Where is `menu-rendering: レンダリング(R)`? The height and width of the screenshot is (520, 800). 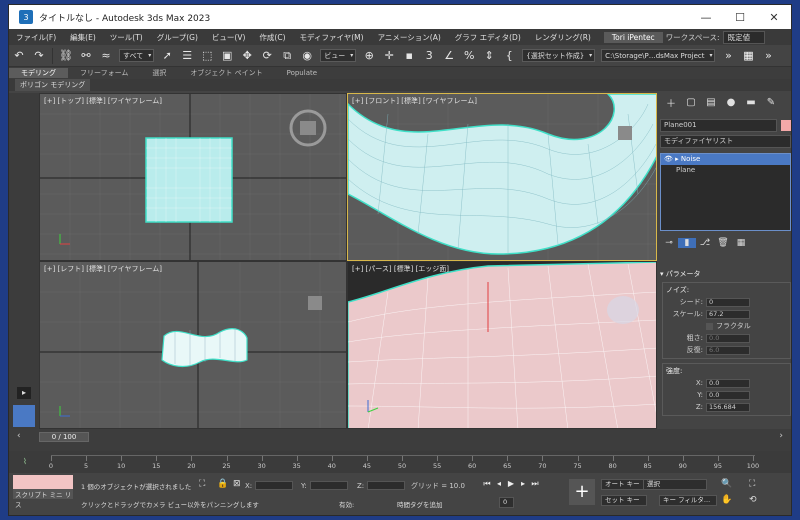
menu-rendering: レンダリング(R) is located at coordinates (563, 37).